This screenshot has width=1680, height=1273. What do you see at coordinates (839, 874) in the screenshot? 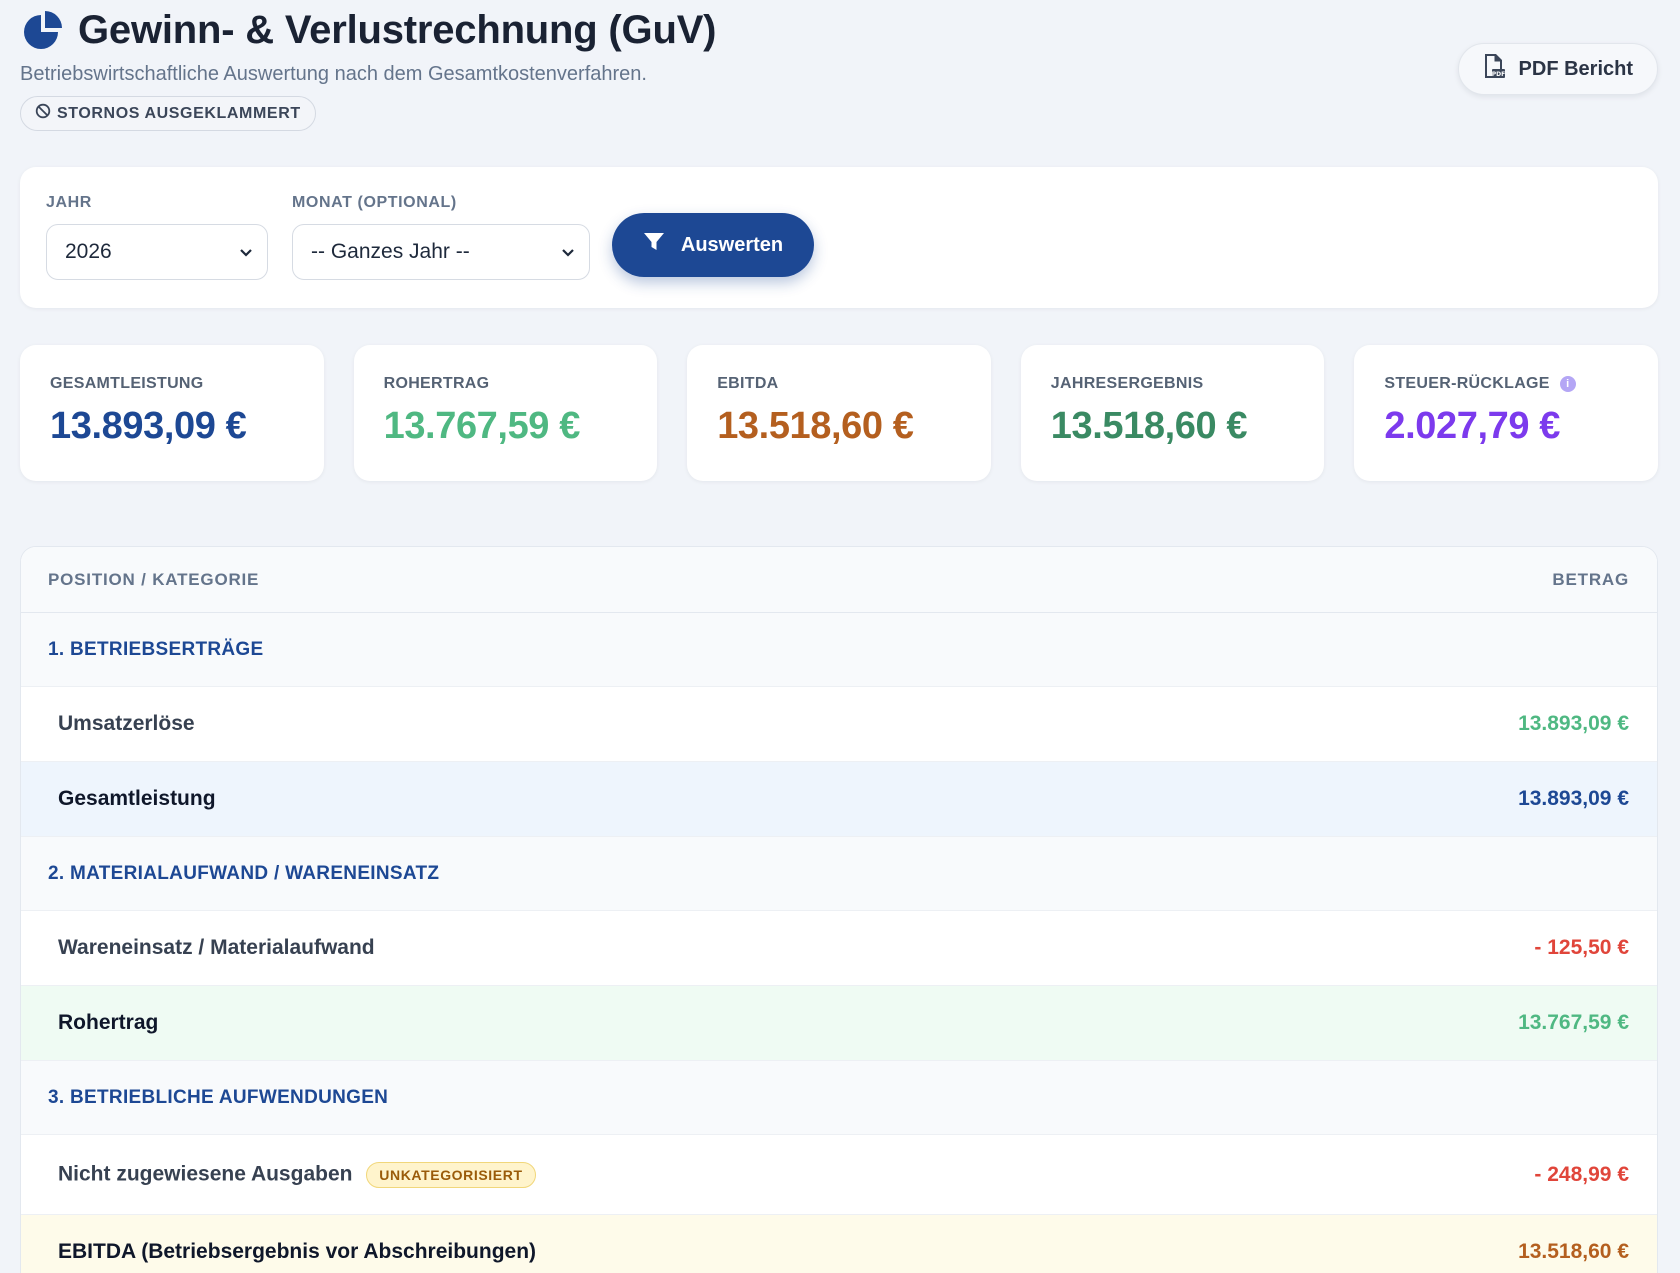
I see `section-row: 2. MATERIALAUFWAND / WARENEINSATZ` at bounding box center [839, 874].